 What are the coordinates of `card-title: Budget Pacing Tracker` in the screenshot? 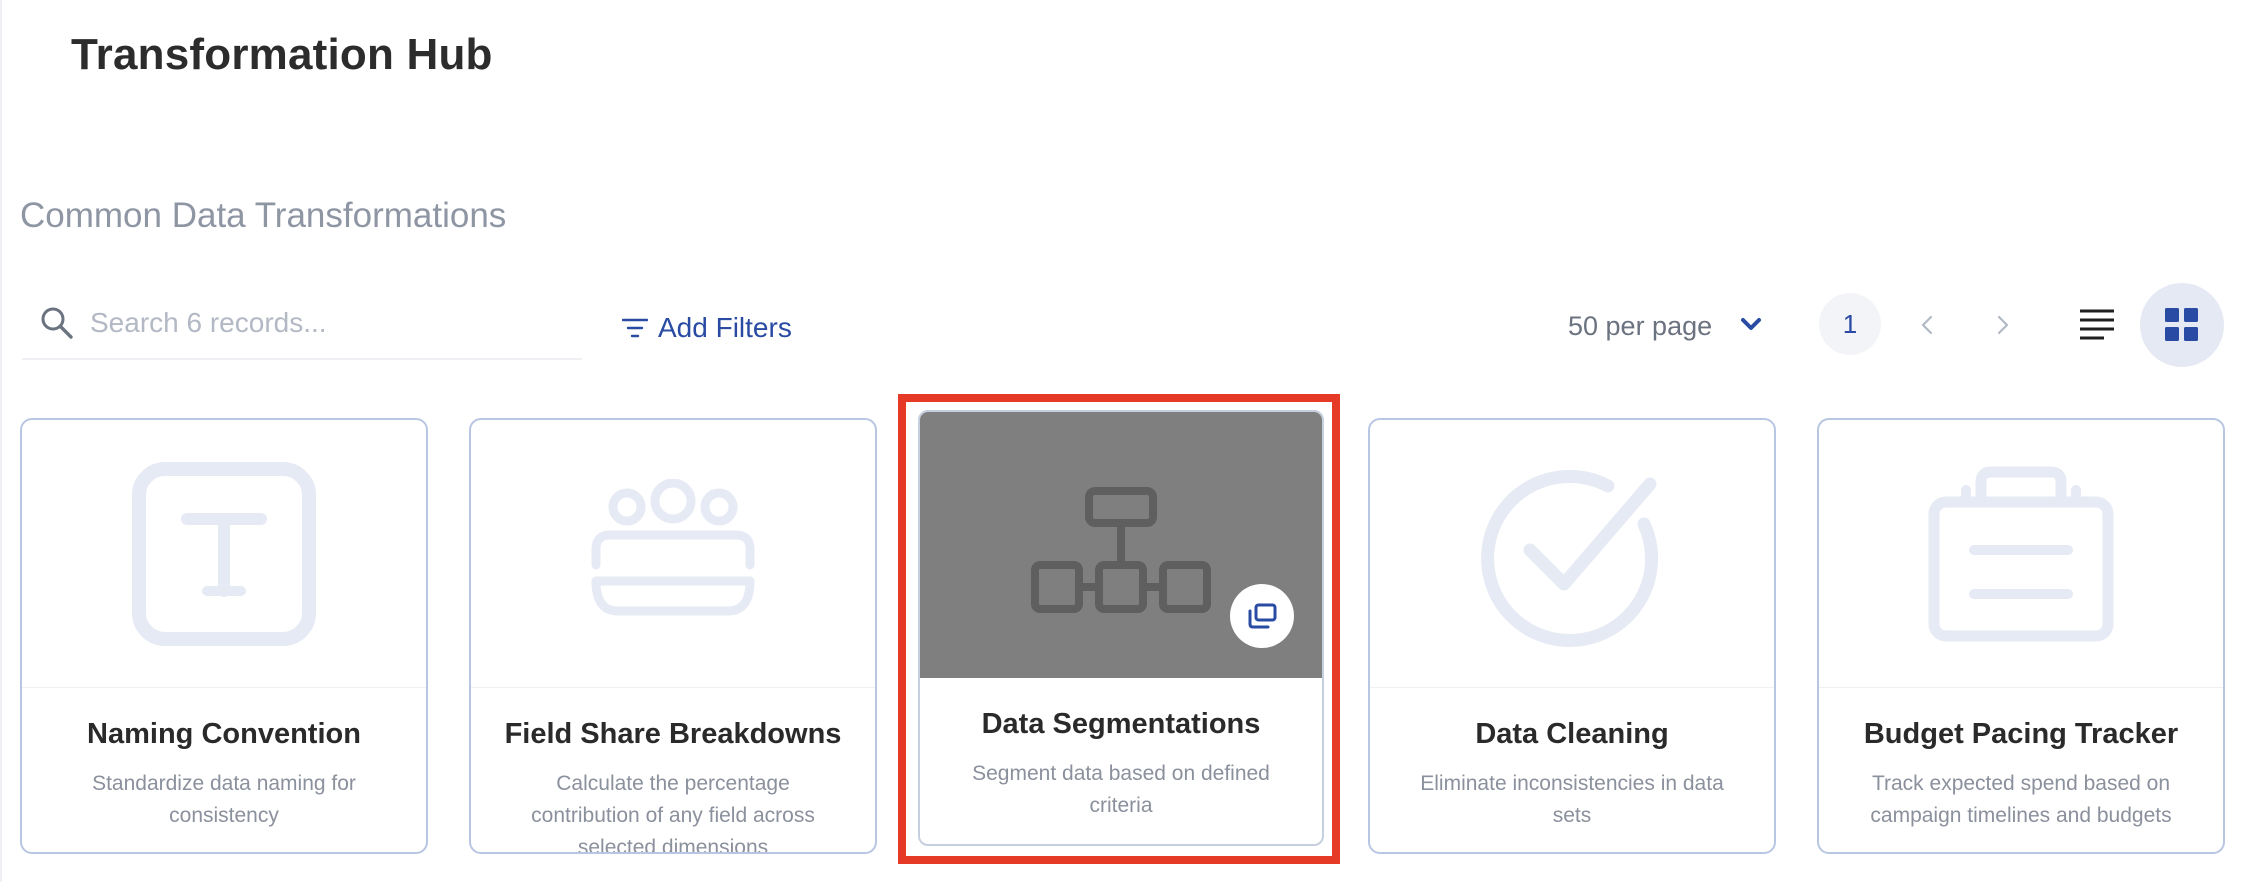 It's located at (2021, 734).